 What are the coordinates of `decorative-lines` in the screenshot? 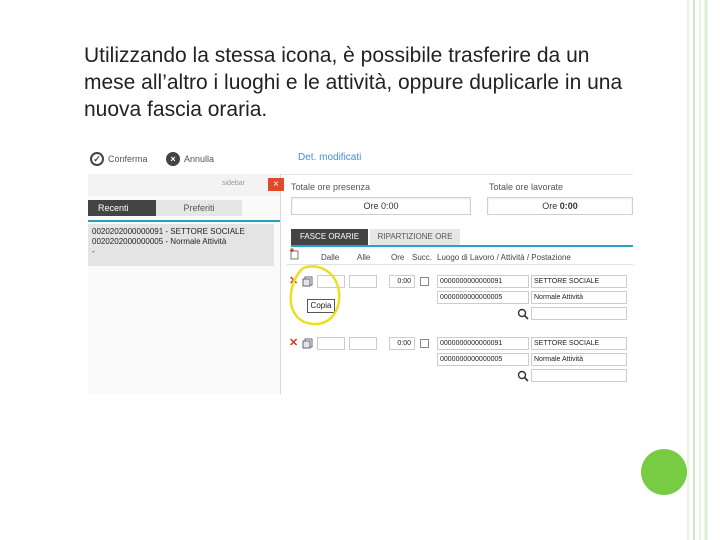 It's located at (697, 270).